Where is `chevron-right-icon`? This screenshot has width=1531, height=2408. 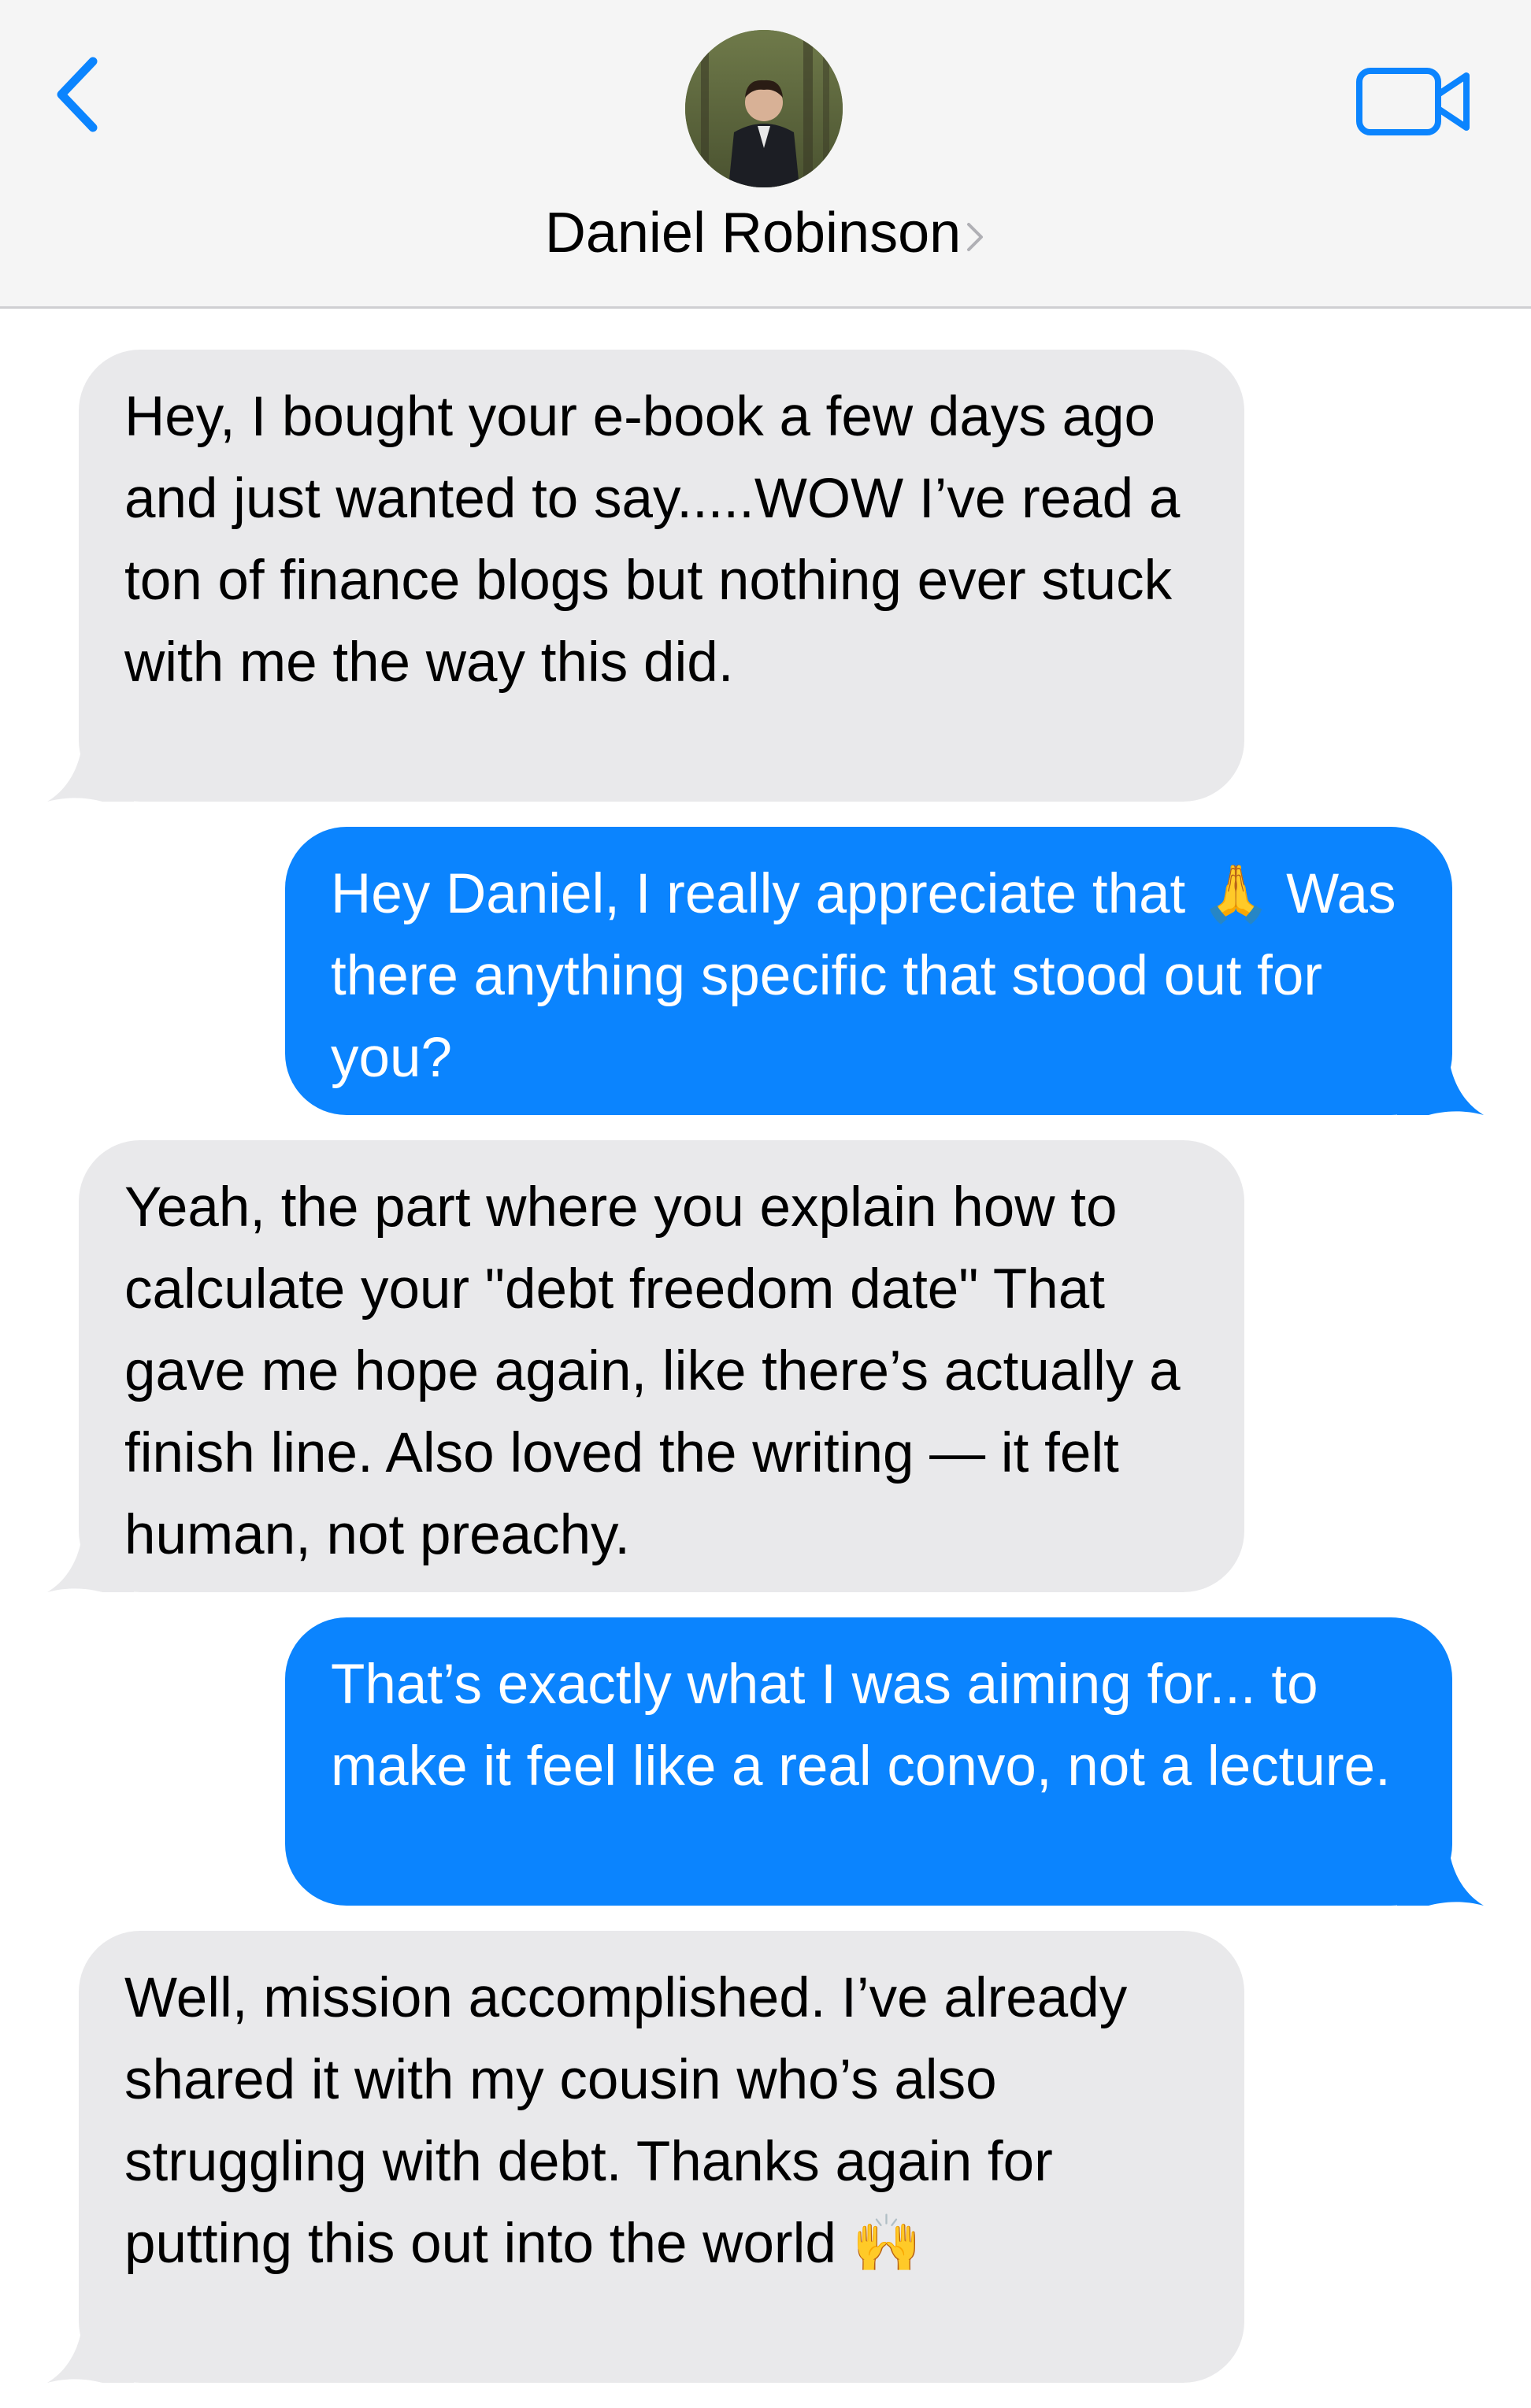 chevron-right-icon is located at coordinates (975, 236).